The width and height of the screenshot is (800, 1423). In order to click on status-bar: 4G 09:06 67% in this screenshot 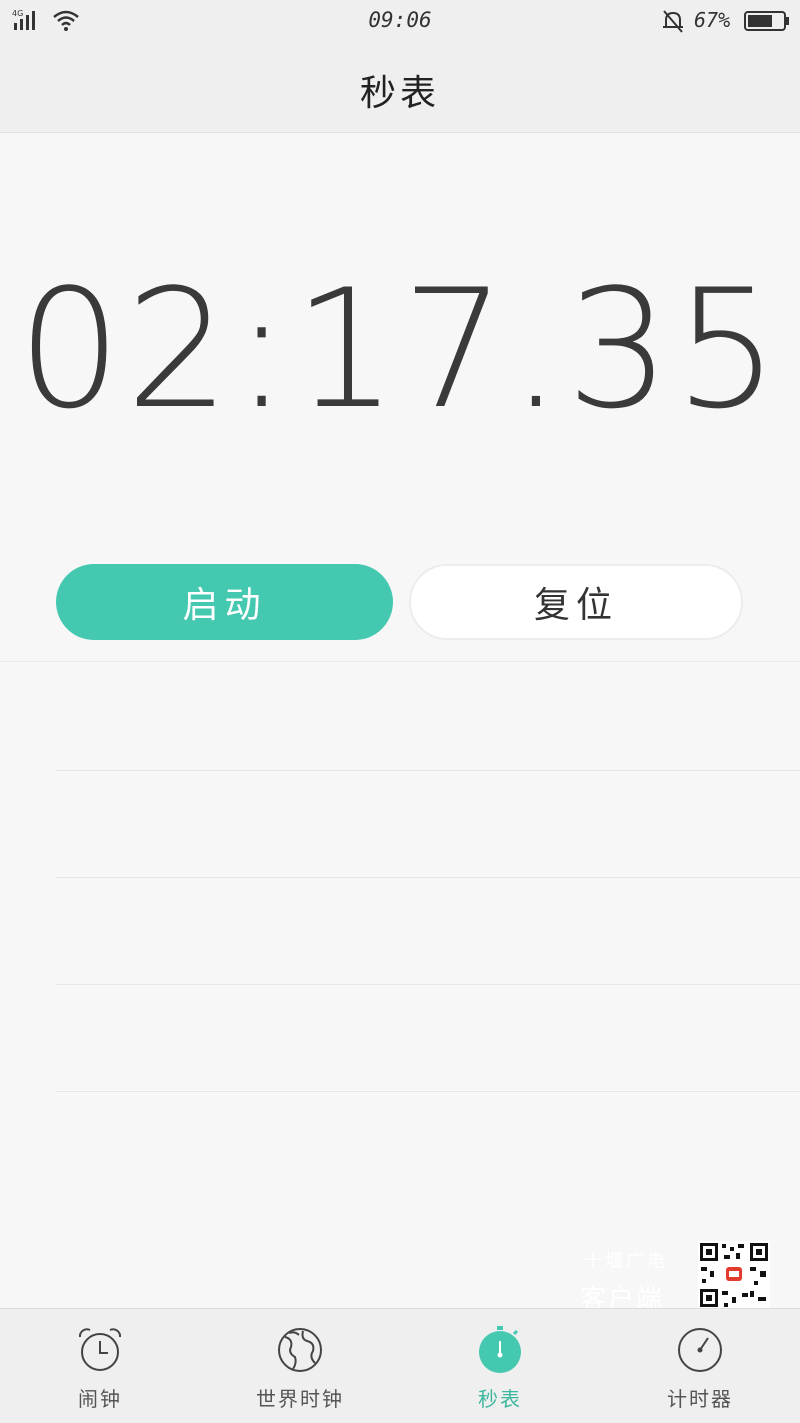, I will do `click(400, 20)`.